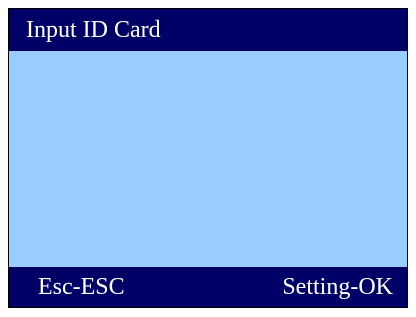 This screenshot has height=317, width=416. What do you see at coordinates (208, 287) in the screenshot?
I see `softkey-bar: Esc-ESC Setting-OK` at bounding box center [208, 287].